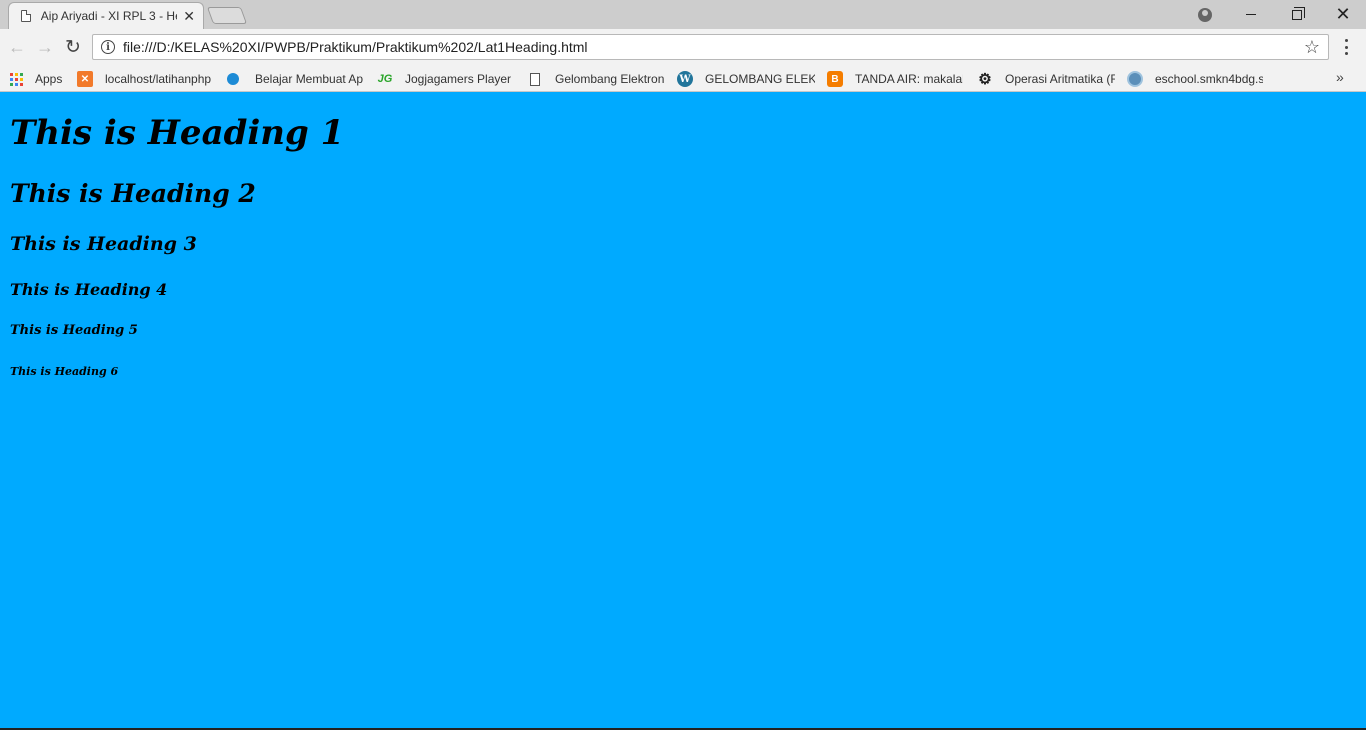  What do you see at coordinates (1343, 14) in the screenshot?
I see `close-window-button: ✕` at bounding box center [1343, 14].